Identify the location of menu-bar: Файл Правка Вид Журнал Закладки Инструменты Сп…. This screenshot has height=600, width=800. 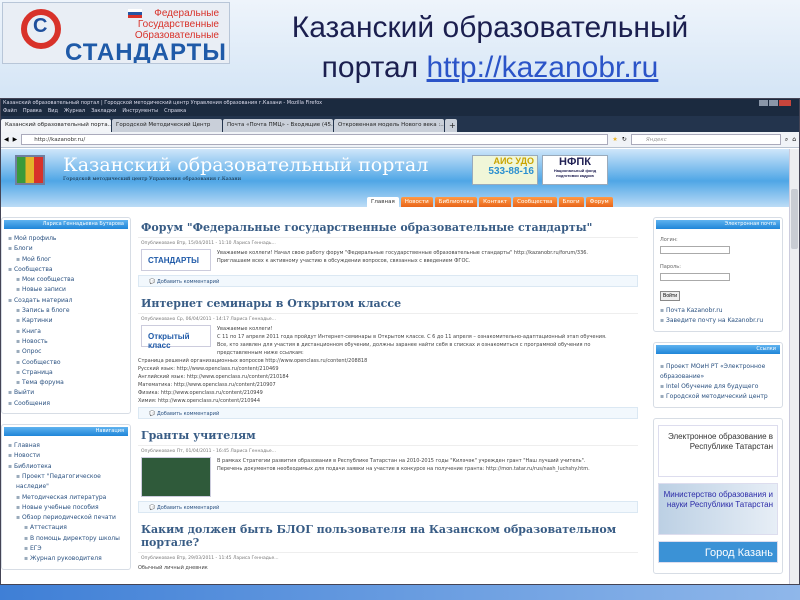
(400, 111).